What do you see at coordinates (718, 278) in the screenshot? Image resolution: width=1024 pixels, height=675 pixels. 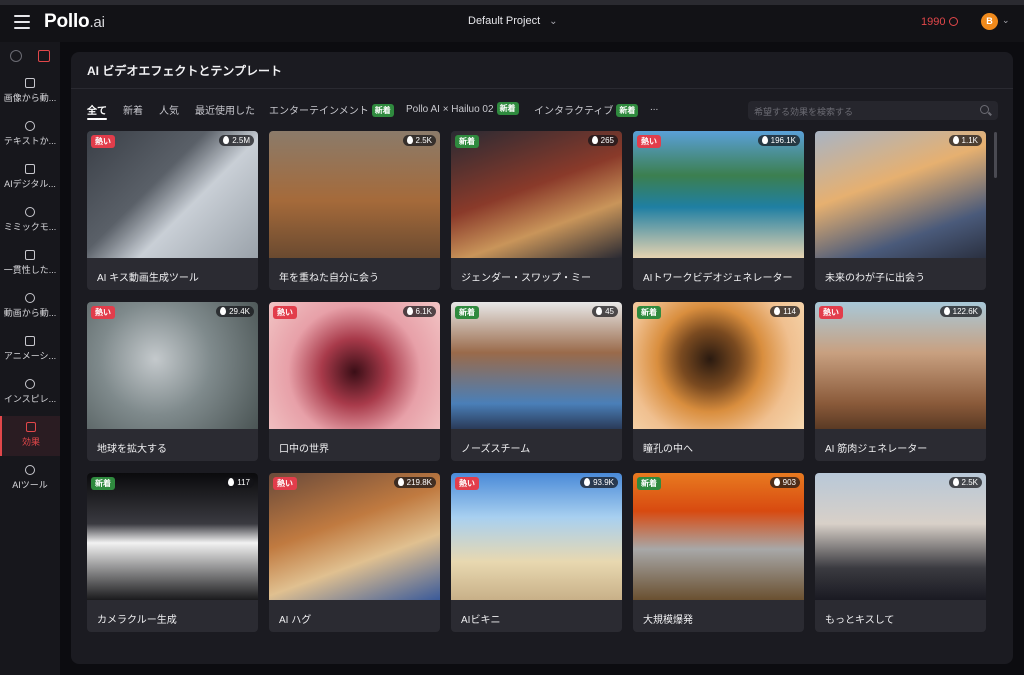 I see `effect-title: AIトワークビデオジェネレーター` at bounding box center [718, 278].